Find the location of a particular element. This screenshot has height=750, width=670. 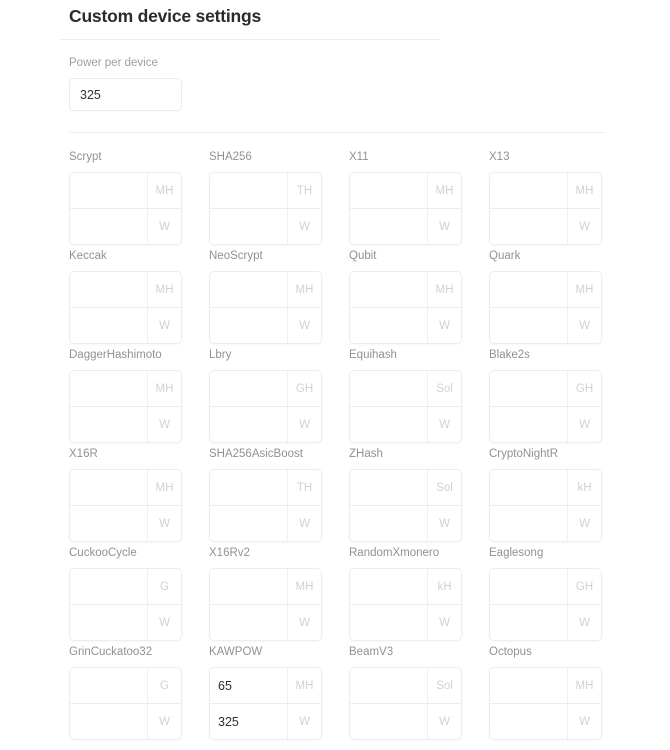

algorithm-cell: KAWPOW MHW is located at coordinates (271, 692).